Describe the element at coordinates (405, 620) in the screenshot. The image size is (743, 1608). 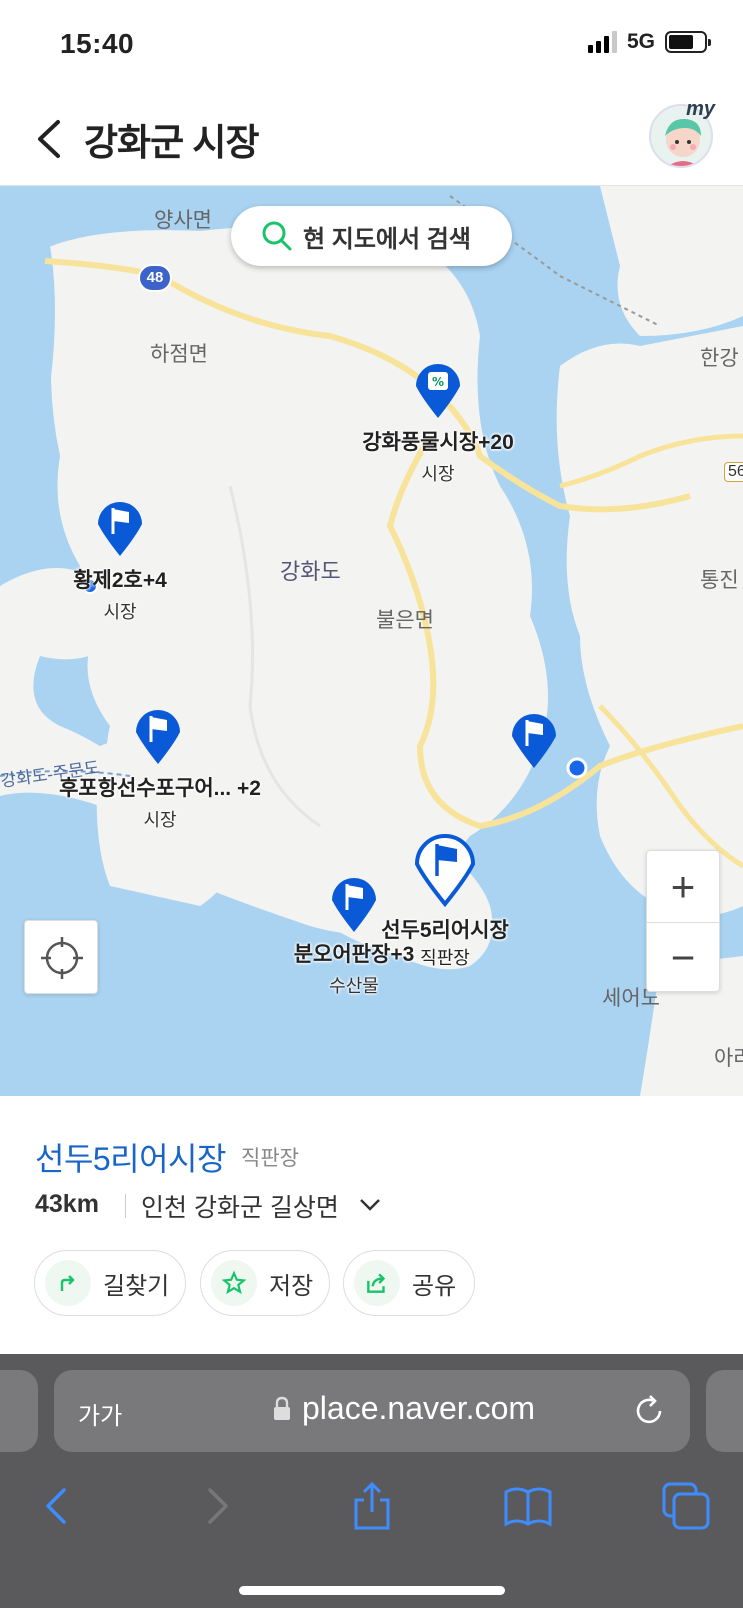
I see `label-bureun: 불은면` at that location.